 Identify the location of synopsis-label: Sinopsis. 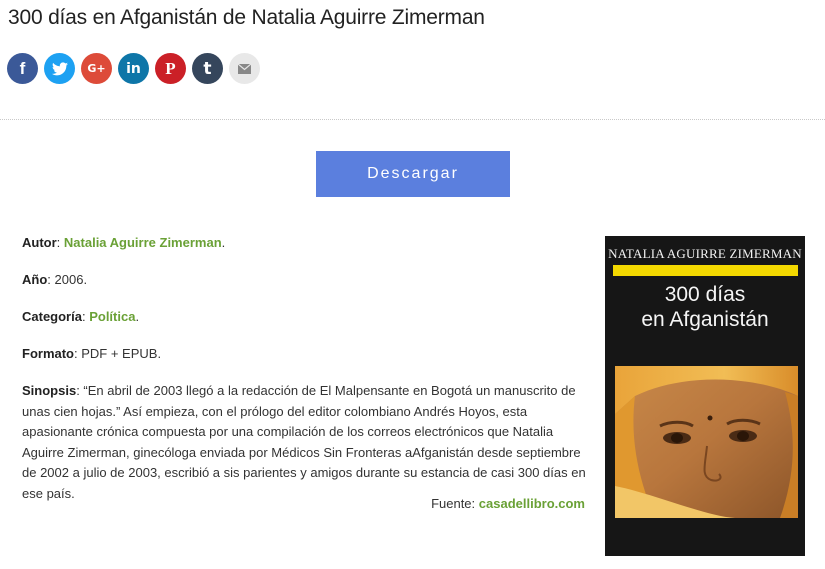
(49, 390).